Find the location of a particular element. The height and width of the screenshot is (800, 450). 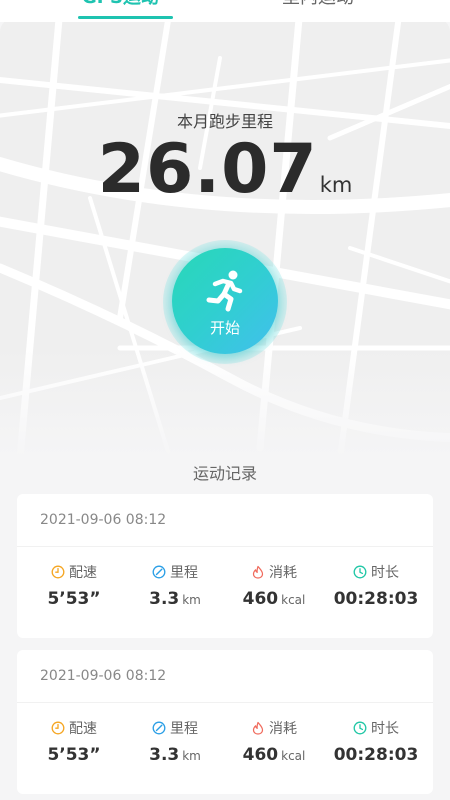

active-tab-indicator is located at coordinates (125, 17).